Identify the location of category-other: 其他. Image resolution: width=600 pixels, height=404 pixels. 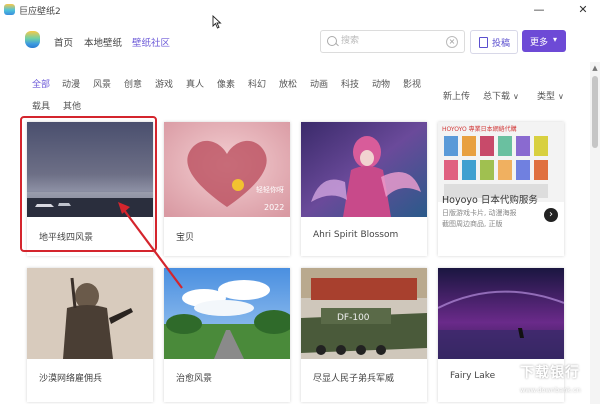
(72, 105).